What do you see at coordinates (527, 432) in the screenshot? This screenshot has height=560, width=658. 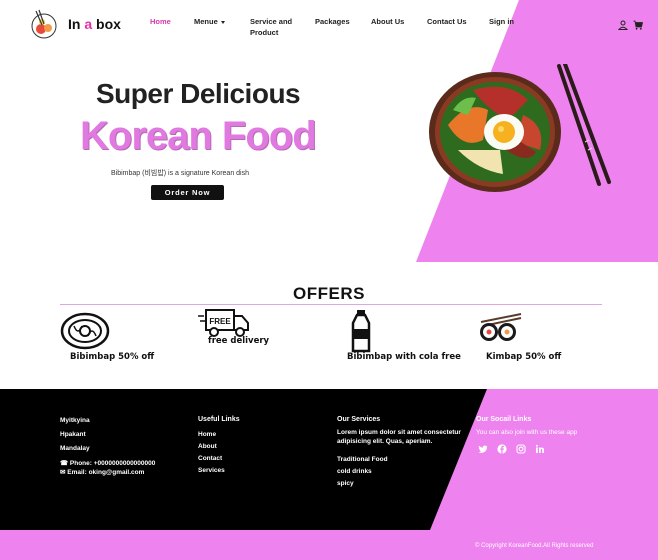 I see `social-links-text: You can also join with us these app` at bounding box center [527, 432].